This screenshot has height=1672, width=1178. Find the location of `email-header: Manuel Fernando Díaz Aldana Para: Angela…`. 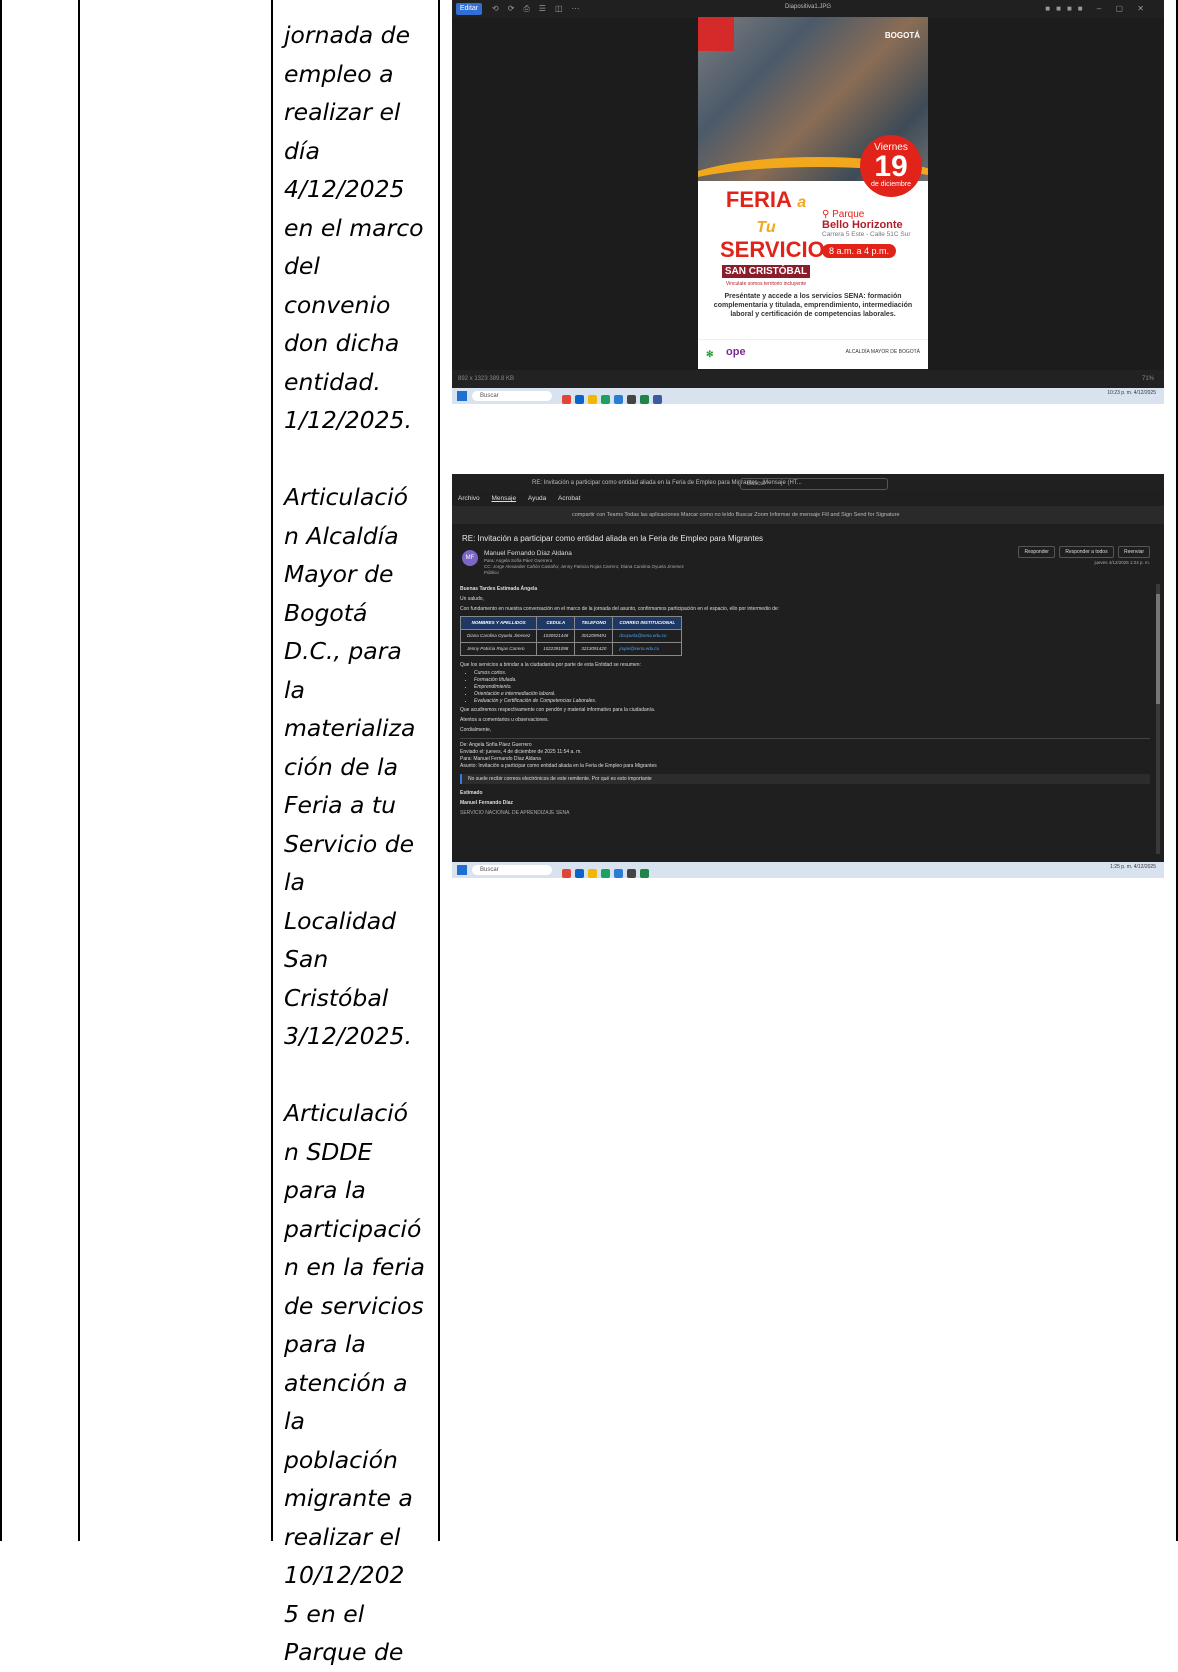

email-header: Manuel Fernando Díaz Aldana Para: Angela… is located at coordinates (584, 563).